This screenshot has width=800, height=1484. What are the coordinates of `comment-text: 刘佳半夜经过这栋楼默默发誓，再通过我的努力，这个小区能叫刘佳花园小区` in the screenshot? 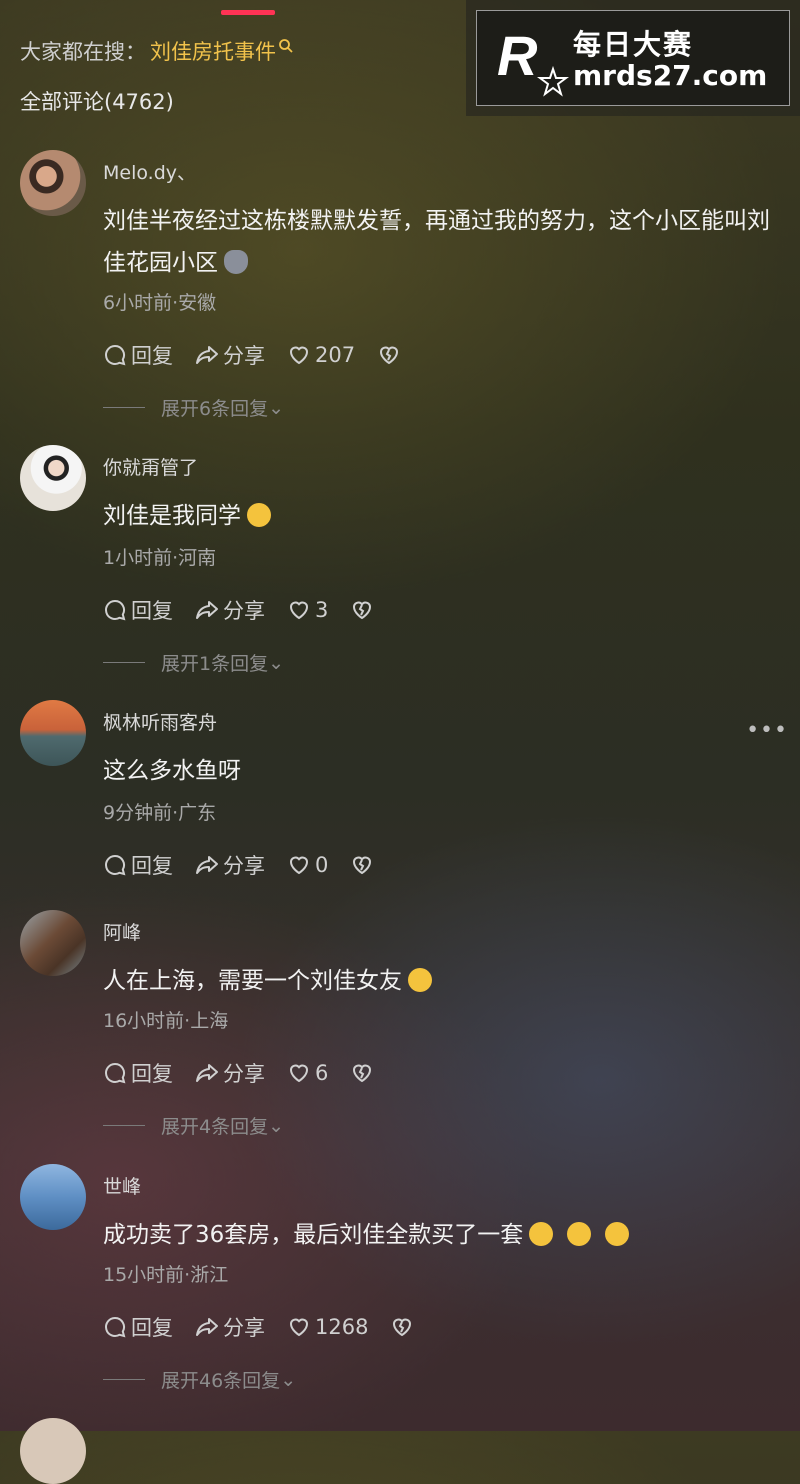 It's located at (443, 242).